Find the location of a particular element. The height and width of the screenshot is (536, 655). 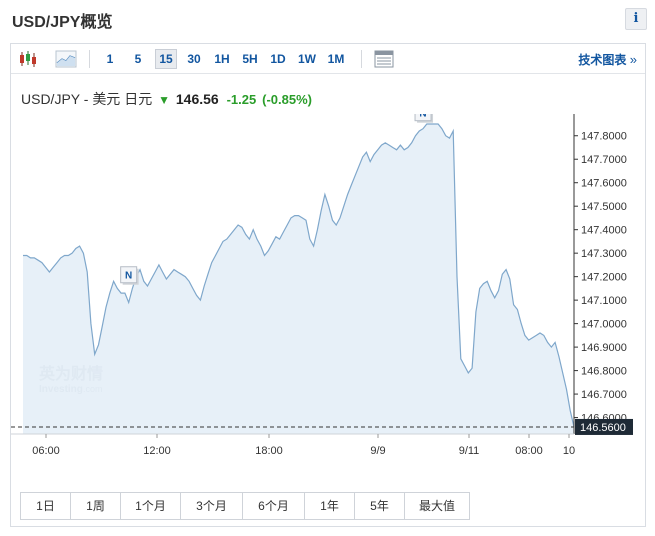

pair-name: USD/JPY - 美元 日元 is located at coordinates (87, 99).